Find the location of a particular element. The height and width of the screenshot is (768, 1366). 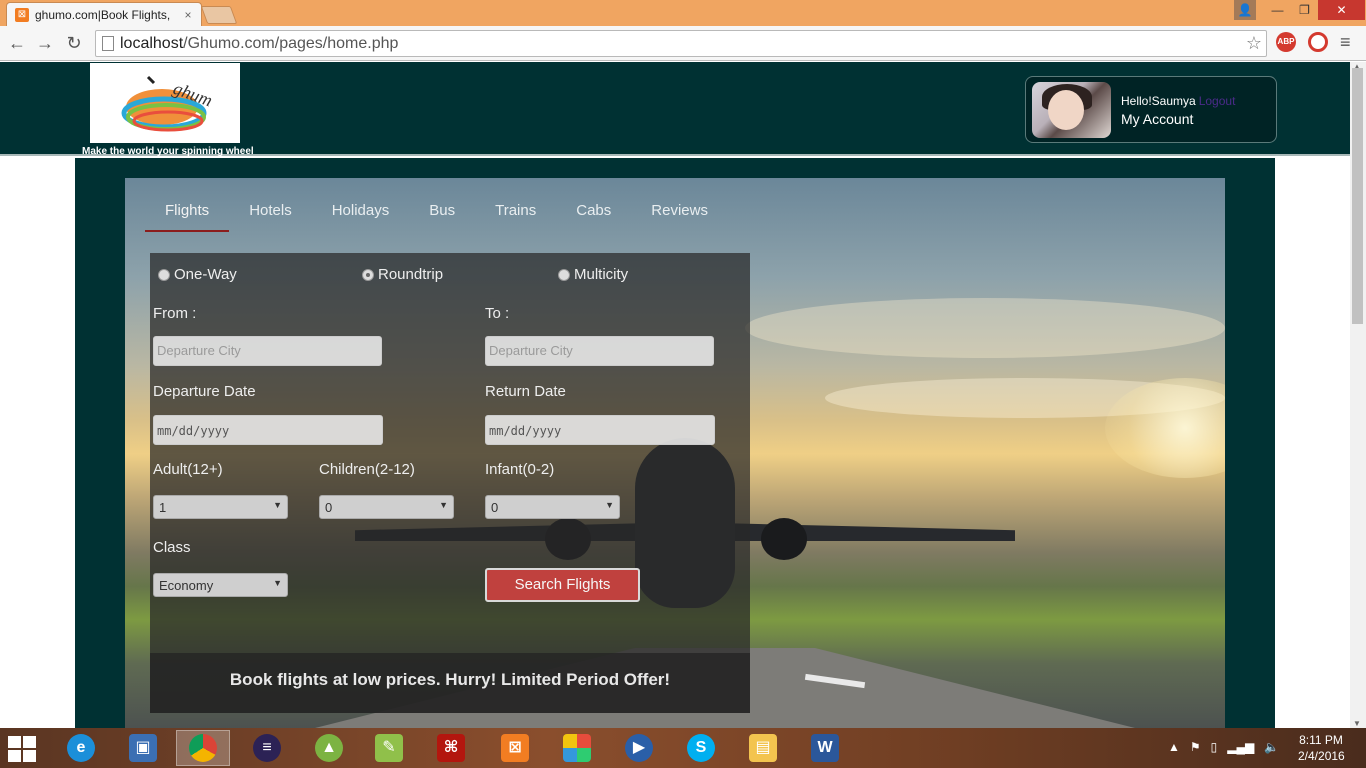

restore-button: ❐ is located at coordinates (1304, 10).